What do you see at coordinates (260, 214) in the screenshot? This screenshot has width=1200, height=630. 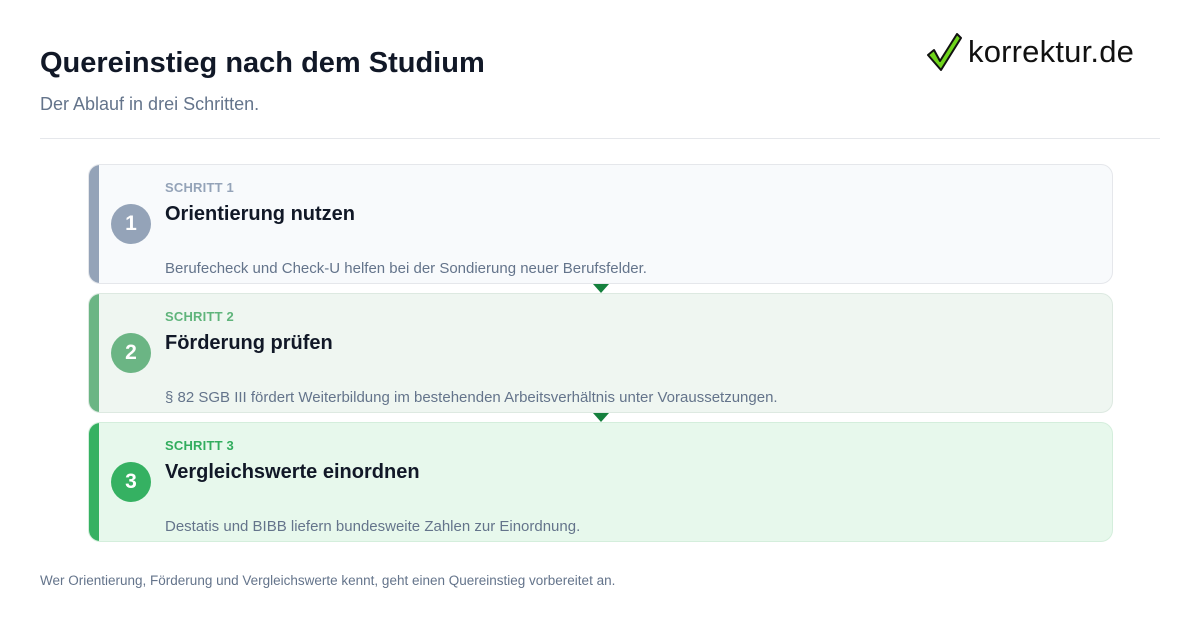 I see `step-title: Orientierung nutzen` at bounding box center [260, 214].